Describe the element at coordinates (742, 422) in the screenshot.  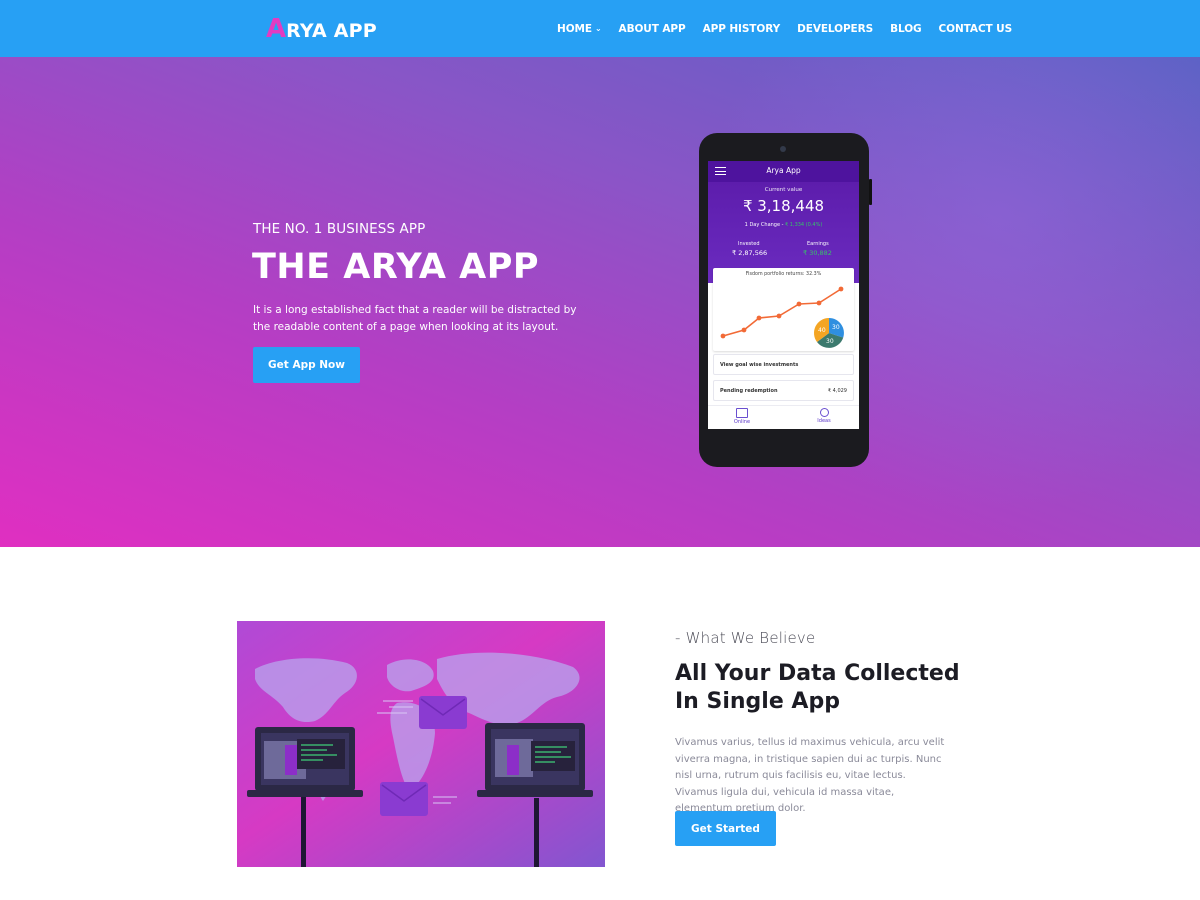
I see `tab-online-label: Online` at that location.